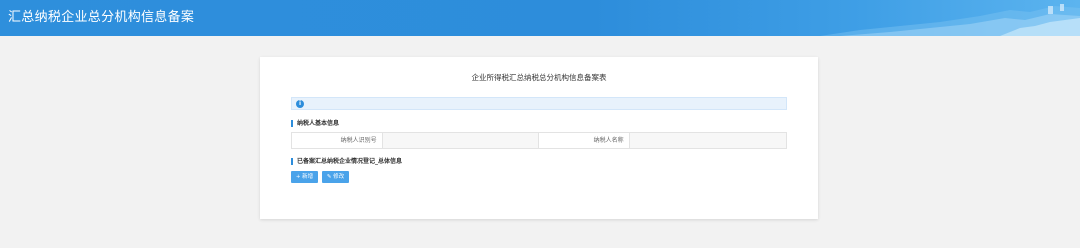  I want to click on info-bar: i, so click(539, 103).